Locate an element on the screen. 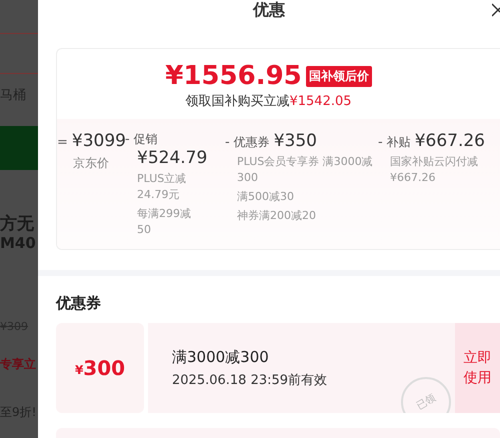 The image size is (500, 438). price-amount: ¥3099 is located at coordinates (99, 141).